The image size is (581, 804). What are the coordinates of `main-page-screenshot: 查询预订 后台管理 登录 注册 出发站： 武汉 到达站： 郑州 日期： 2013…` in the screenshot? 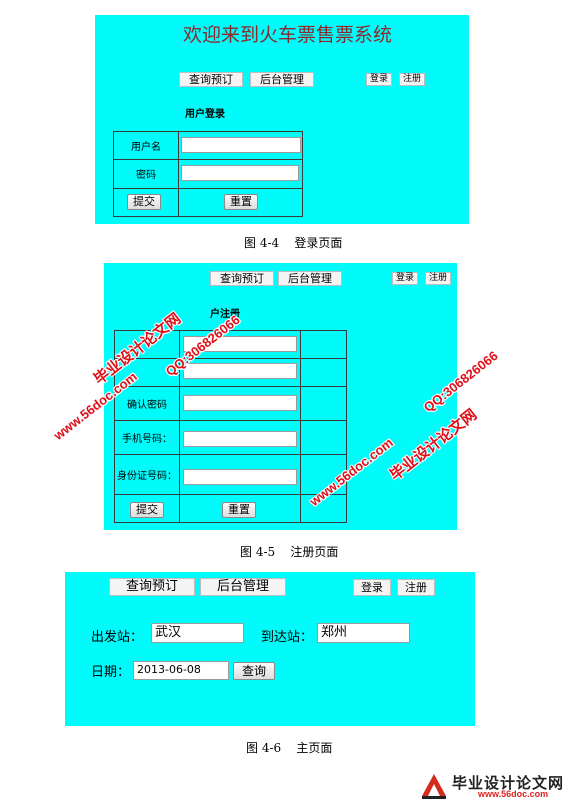 It's located at (270, 649).